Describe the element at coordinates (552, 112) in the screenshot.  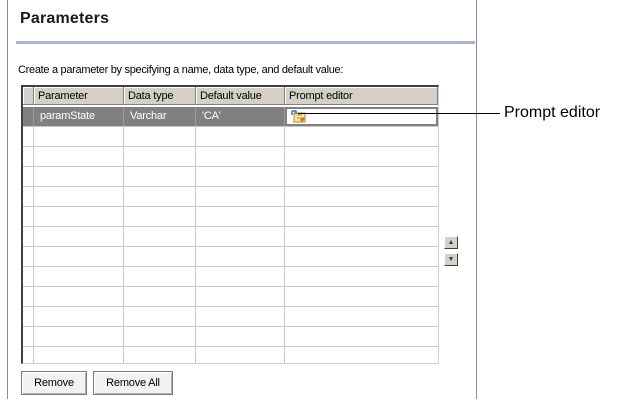
I see `callout-label: Prompt editor` at that location.